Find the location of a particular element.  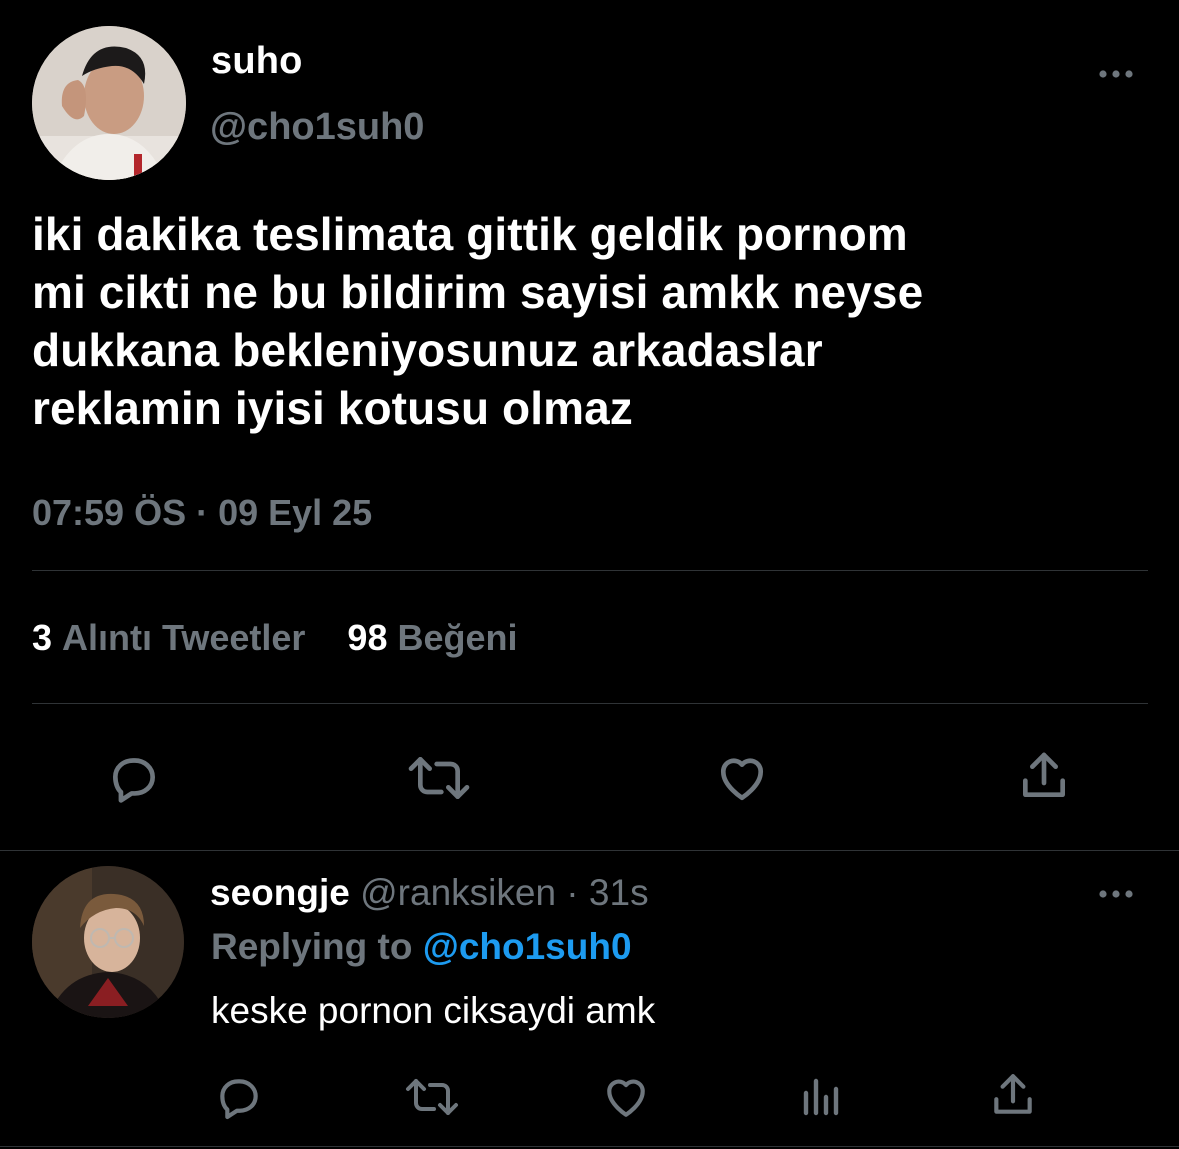

like-count-label: Beğeni is located at coordinates (457, 637).